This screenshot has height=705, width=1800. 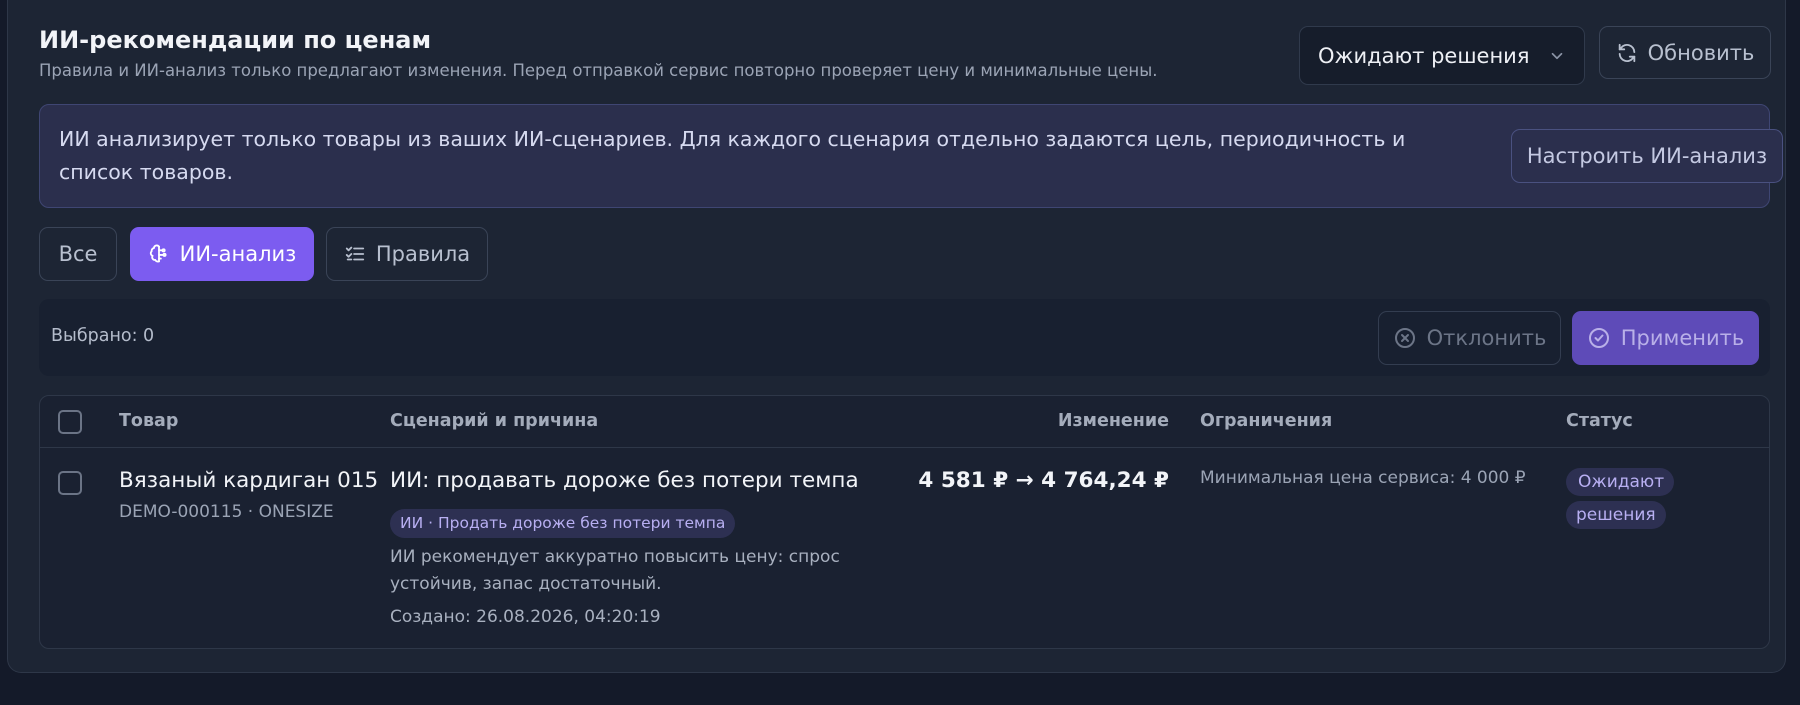 I want to click on check-circle-icon, so click(x=1598, y=338).